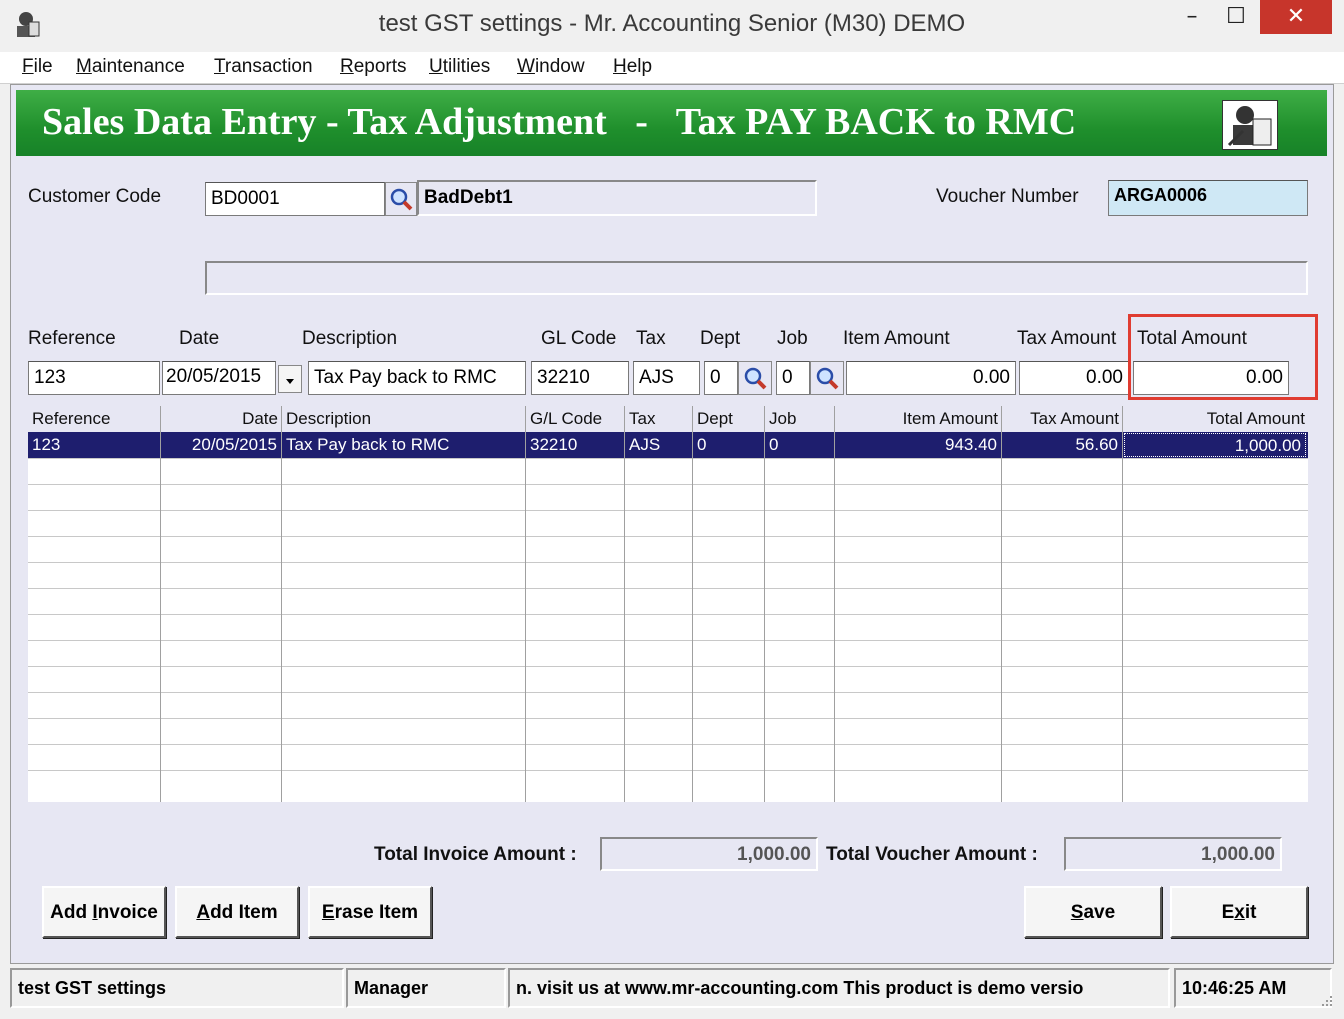 The width and height of the screenshot is (1344, 1019). Describe the element at coordinates (1214, 419) in the screenshot. I see `col-header-total-amount: Total Amount` at that location.